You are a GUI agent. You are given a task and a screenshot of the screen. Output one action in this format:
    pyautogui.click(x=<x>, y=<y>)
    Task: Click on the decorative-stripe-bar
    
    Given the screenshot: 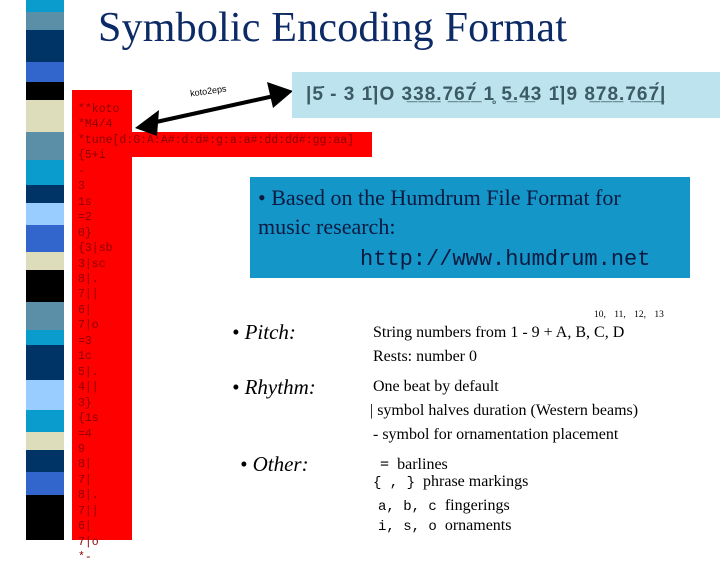 What is the action you would take?
    pyautogui.click(x=45, y=270)
    